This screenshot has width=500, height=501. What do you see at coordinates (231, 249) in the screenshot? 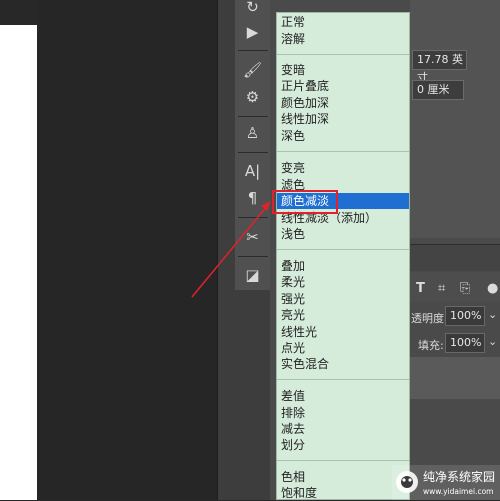
I see `annotation-arrow` at bounding box center [231, 249].